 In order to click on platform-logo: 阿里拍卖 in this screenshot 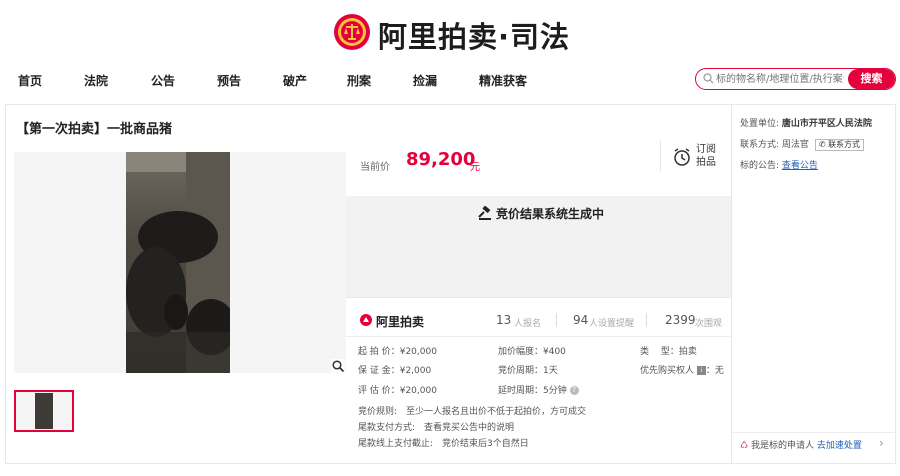, I will do `click(400, 322)`.